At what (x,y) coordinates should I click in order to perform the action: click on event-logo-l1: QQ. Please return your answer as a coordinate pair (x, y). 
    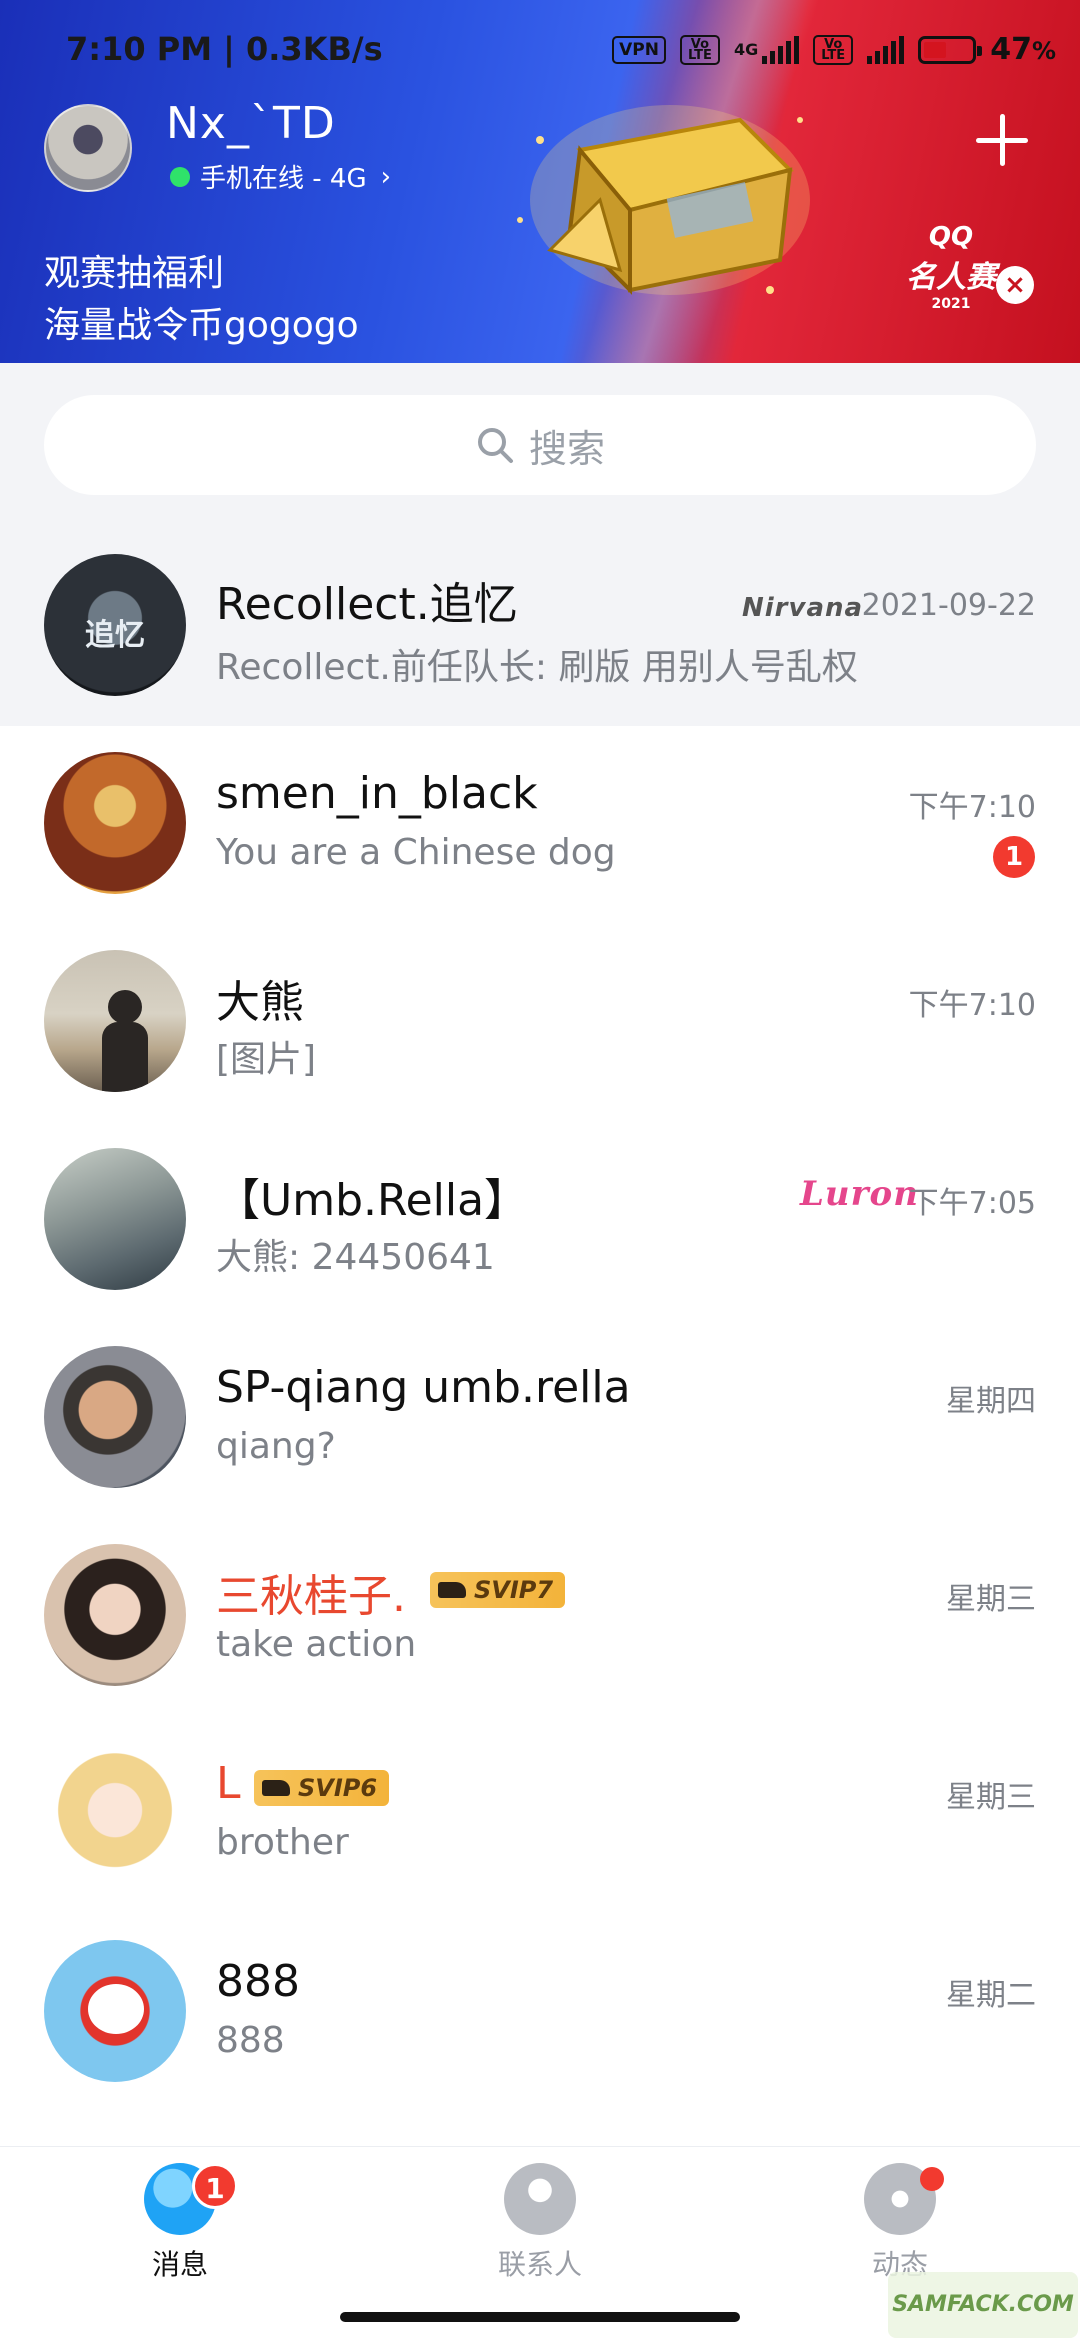
    Looking at the image, I should click on (951, 237).